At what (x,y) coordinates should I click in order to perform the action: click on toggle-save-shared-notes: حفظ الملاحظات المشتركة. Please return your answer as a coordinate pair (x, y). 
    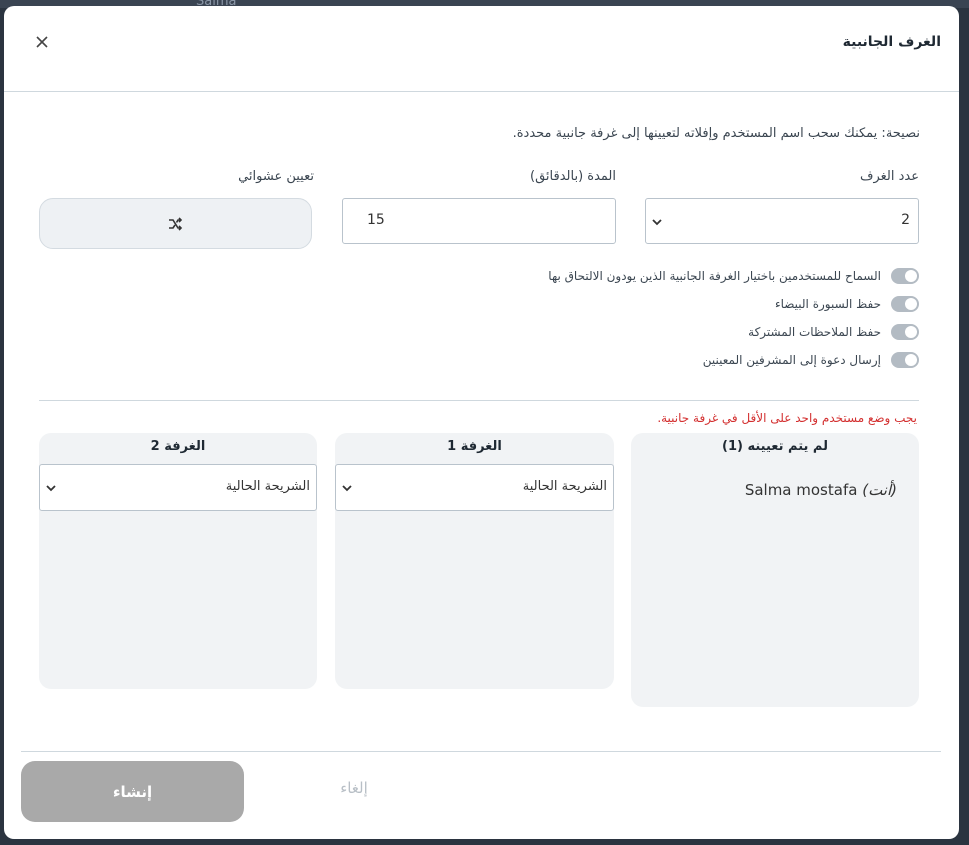
    Looking at the image, I should click on (833, 332).